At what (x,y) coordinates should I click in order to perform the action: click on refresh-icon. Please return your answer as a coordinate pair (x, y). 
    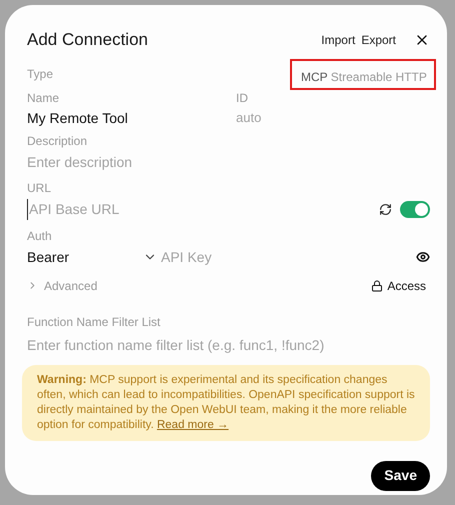
    Looking at the image, I should click on (385, 209).